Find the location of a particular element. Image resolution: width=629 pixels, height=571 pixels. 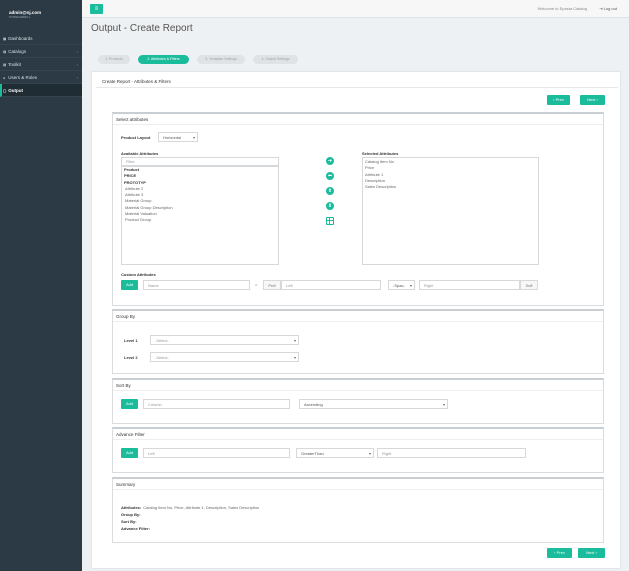

wizard-step-products: 1. Products is located at coordinates (114, 59).